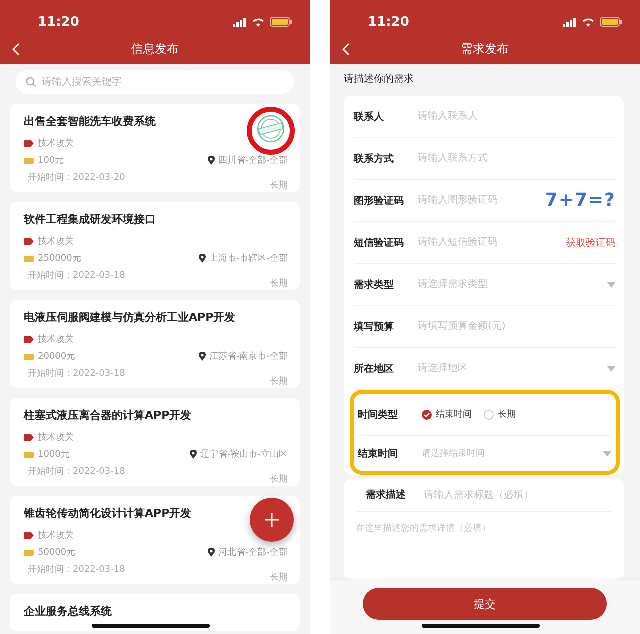 The width and height of the screenshot is (640, 634). I want to click on listing-start-date: 开始时间：2022-03-20, so click(76, 178).